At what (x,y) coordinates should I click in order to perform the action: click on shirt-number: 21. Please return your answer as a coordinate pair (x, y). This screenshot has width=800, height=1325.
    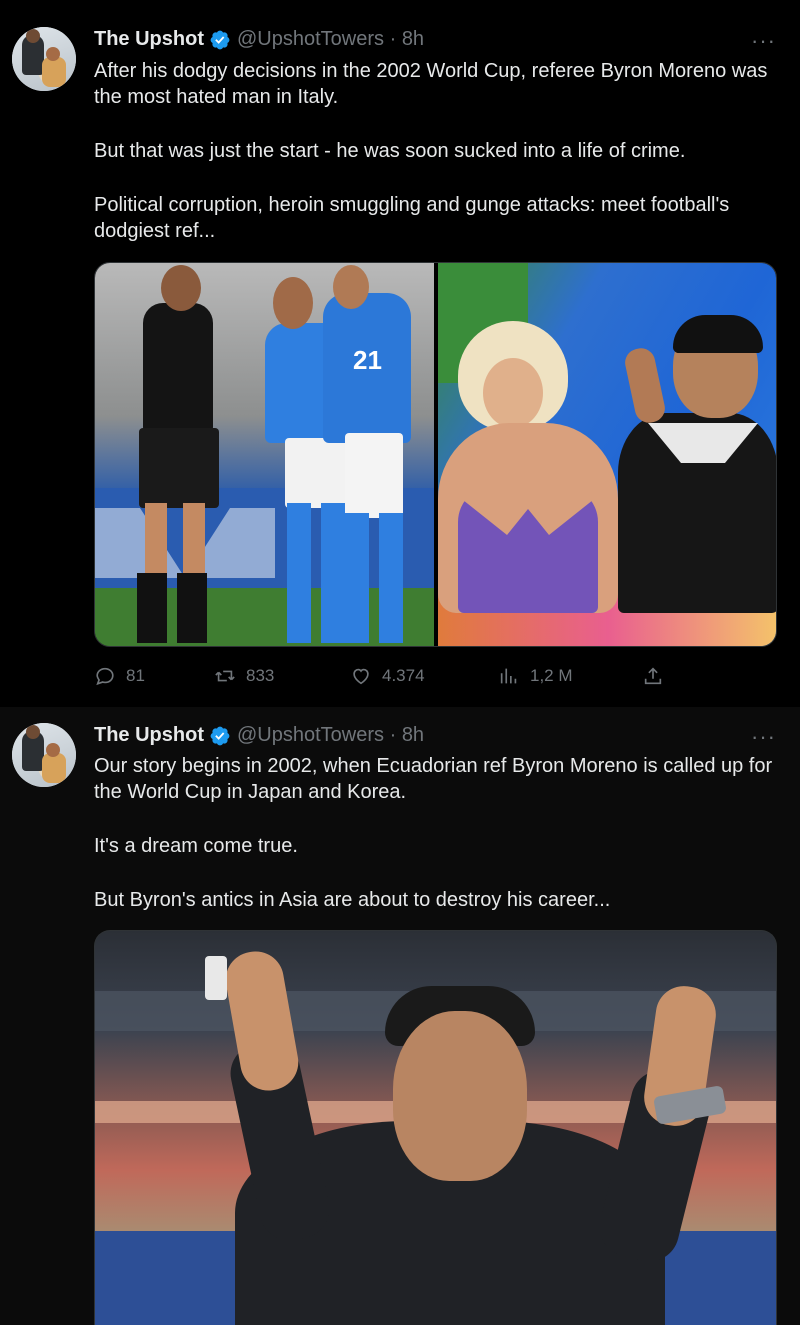
    Looking at the image, I should click on (367, 360).